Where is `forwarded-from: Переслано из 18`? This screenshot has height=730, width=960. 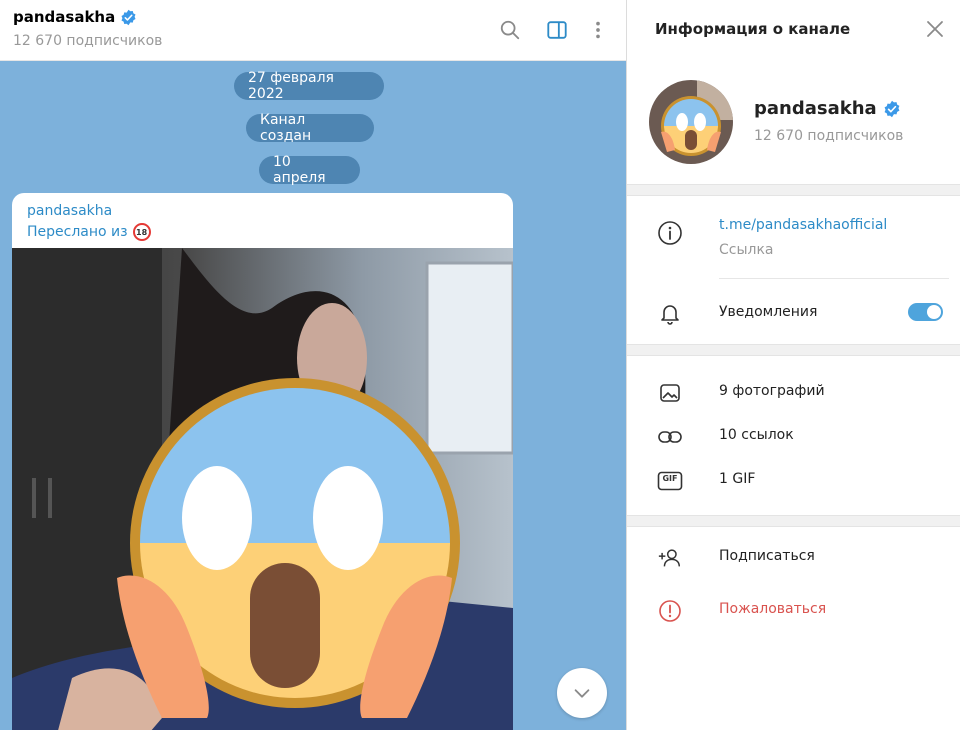
forwarded-from: Переслано из 18 is located at coordinates (89, 232).